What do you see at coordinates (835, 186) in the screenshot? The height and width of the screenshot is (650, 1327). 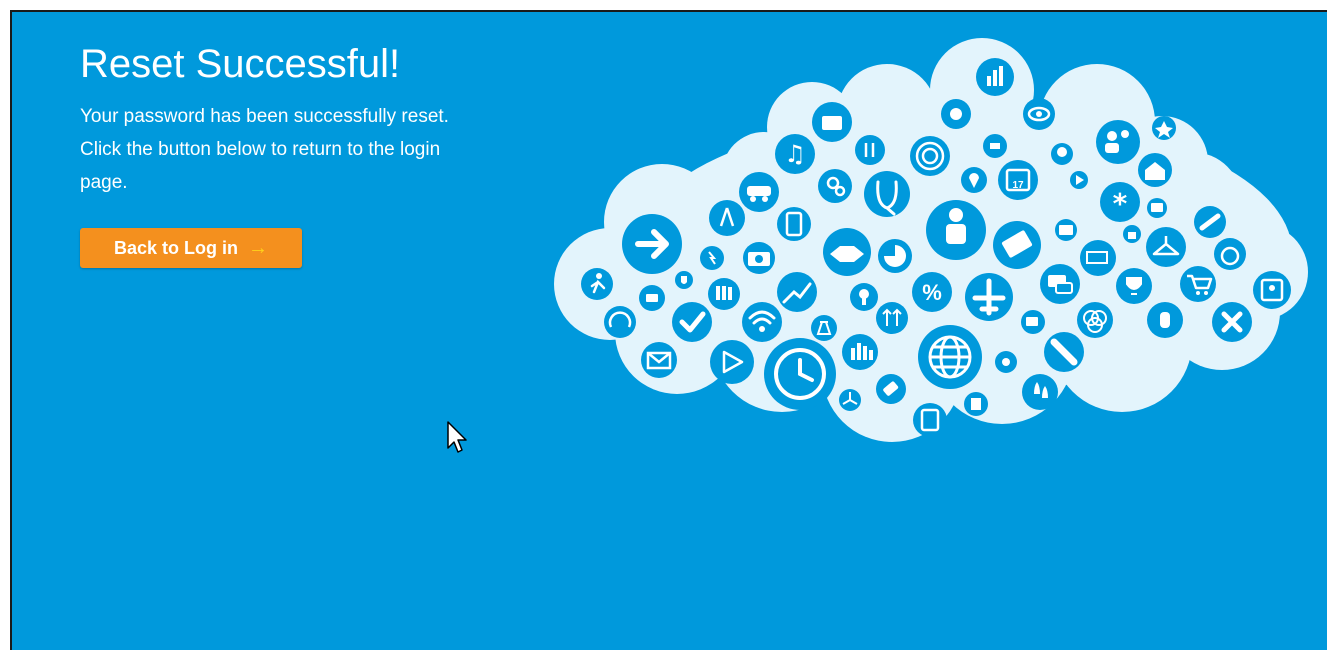 I see `gears-icon-circle` at bounding box center [835, 186].